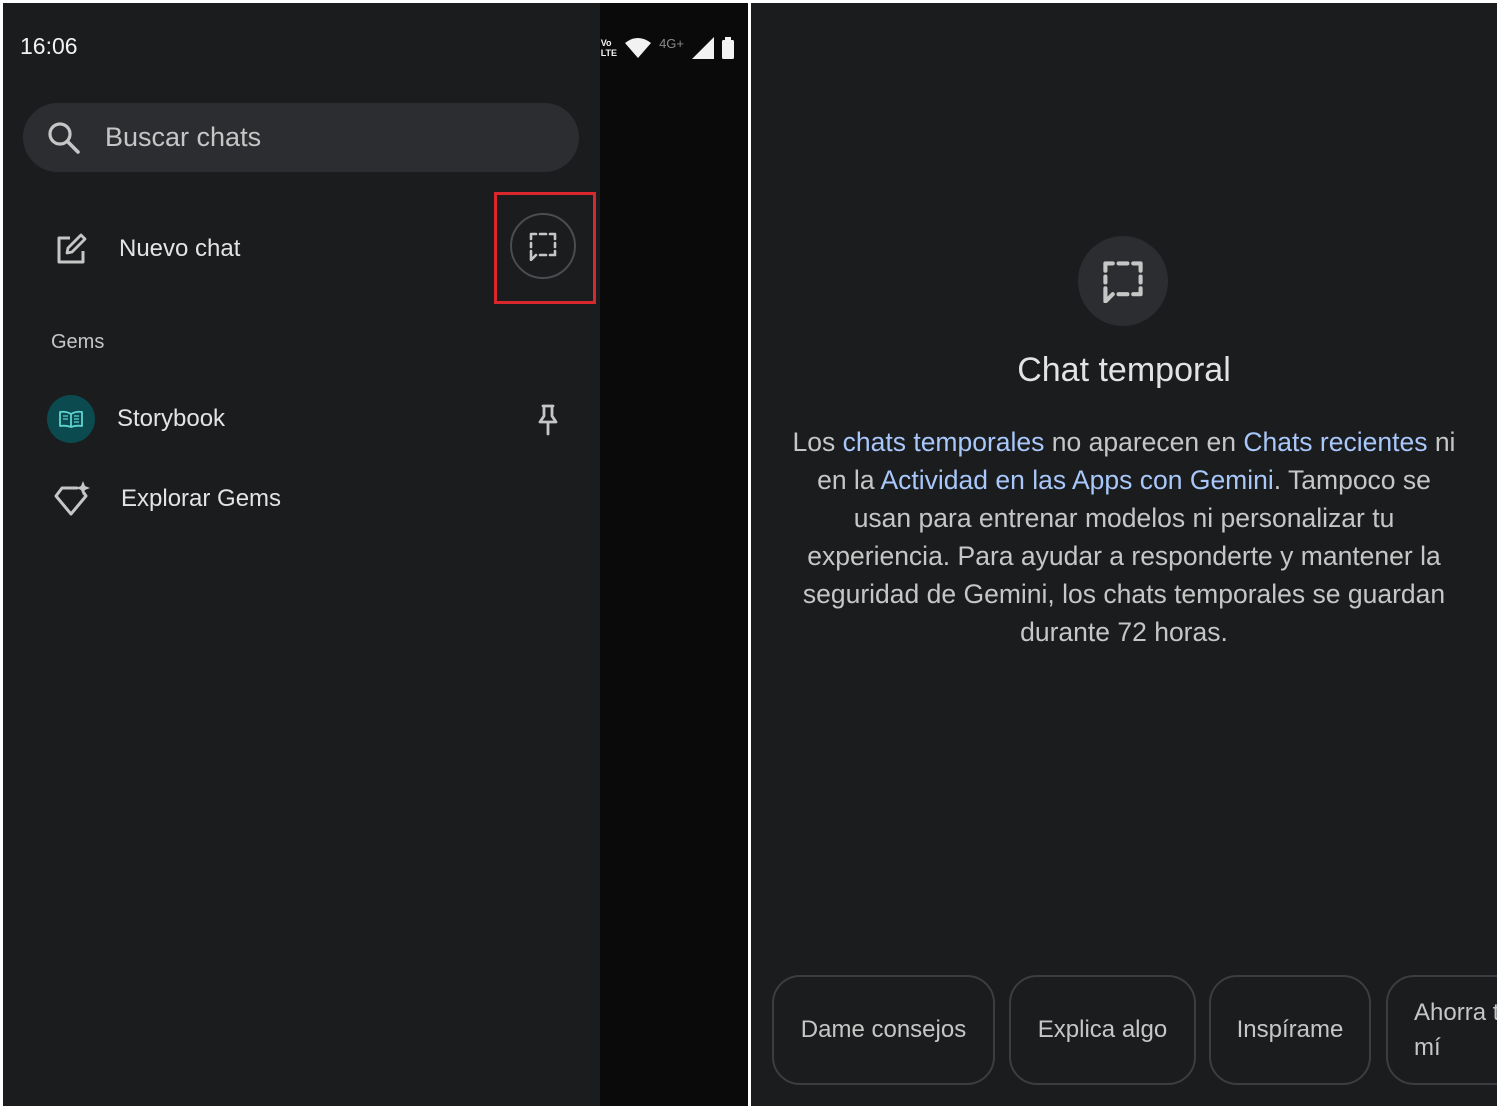 This screenshot has width=1500, height=1109. Describe the element at coordinates (944, 442) in the screenshot. I see `link-temporary-chats: chats temporales` at that location.